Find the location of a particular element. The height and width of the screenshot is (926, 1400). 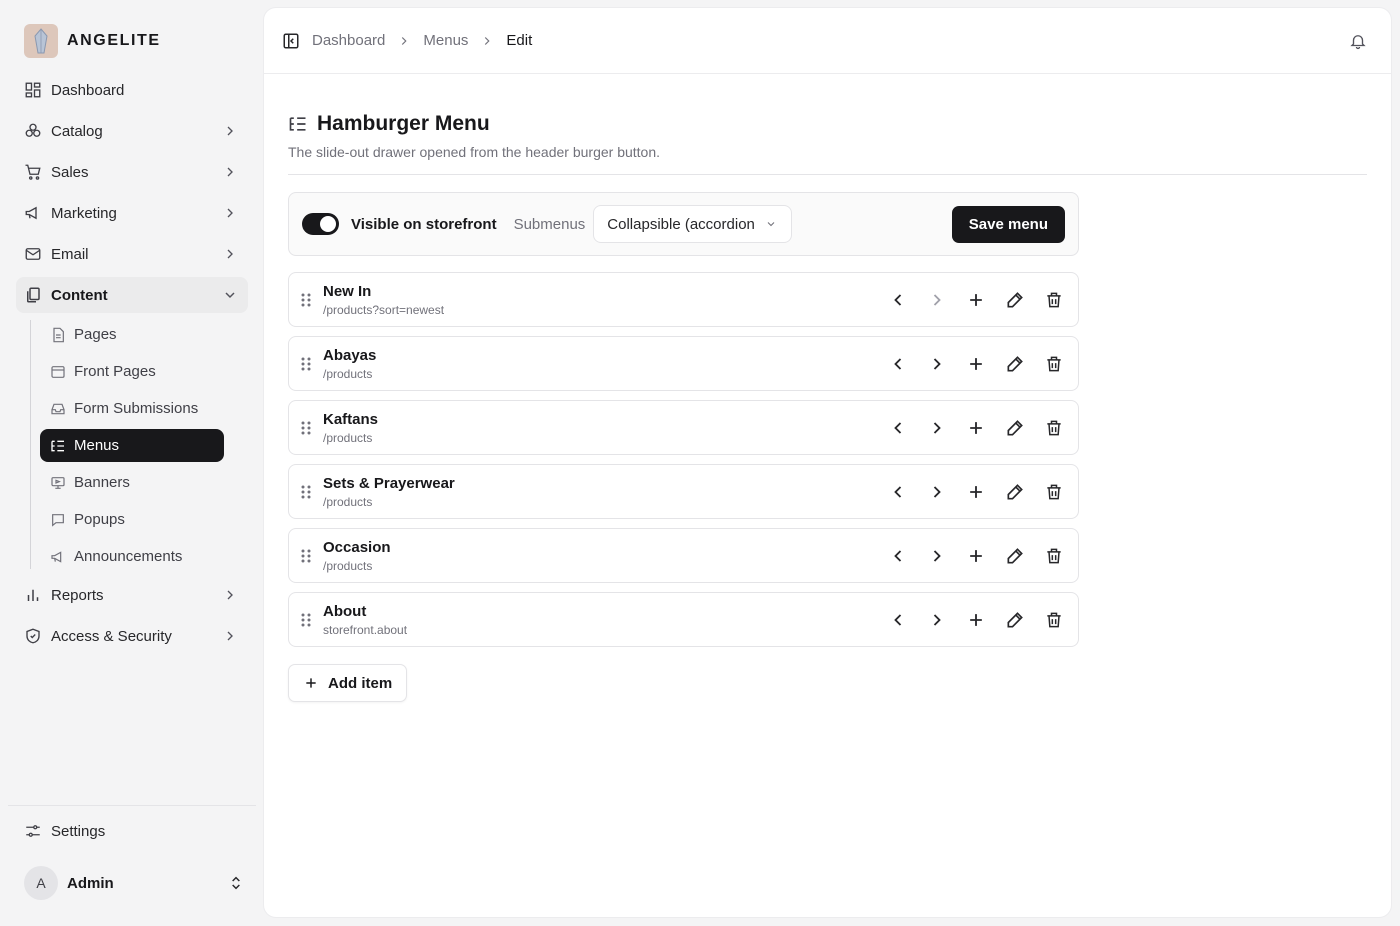

sidebar-item-sales: Sales is located at coordinates (132, 172).